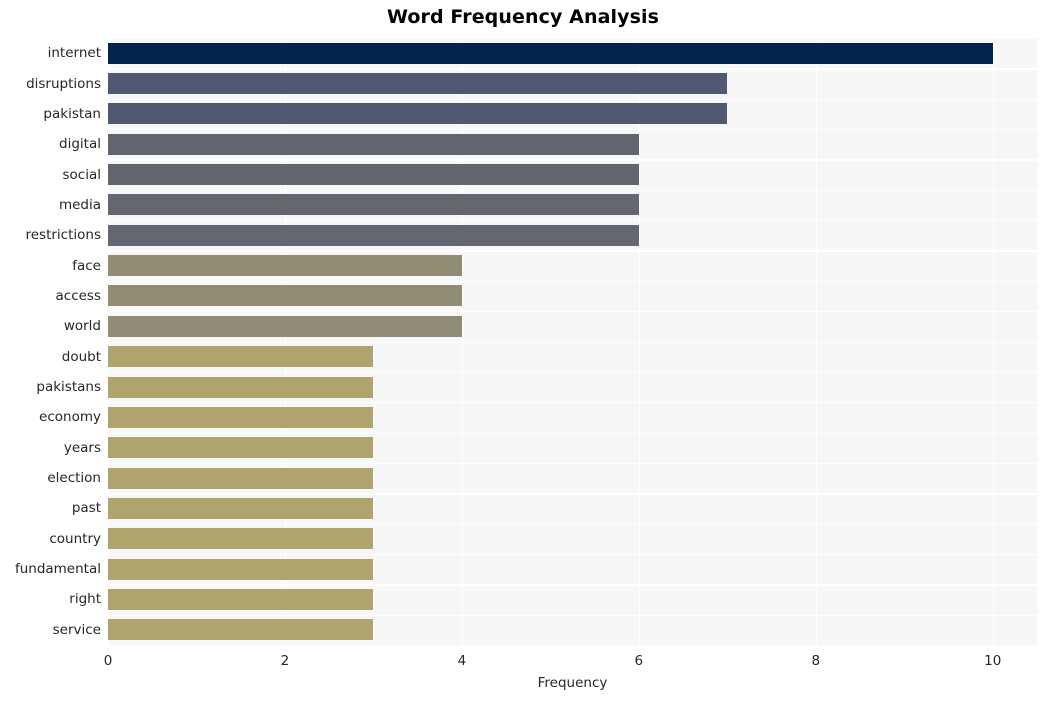  Describe the element at coordinates (72, 113) in the screenshot. I see `y-axis-tick-label: pakistan` at that location.